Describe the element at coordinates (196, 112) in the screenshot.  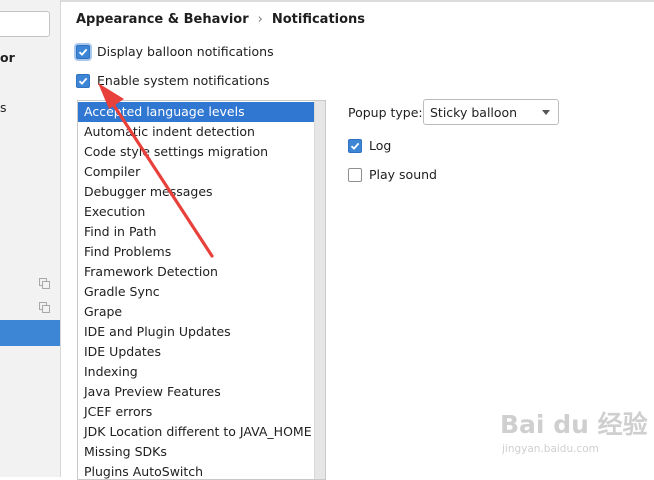
I see `list-item: Accepted language levels` at that location.